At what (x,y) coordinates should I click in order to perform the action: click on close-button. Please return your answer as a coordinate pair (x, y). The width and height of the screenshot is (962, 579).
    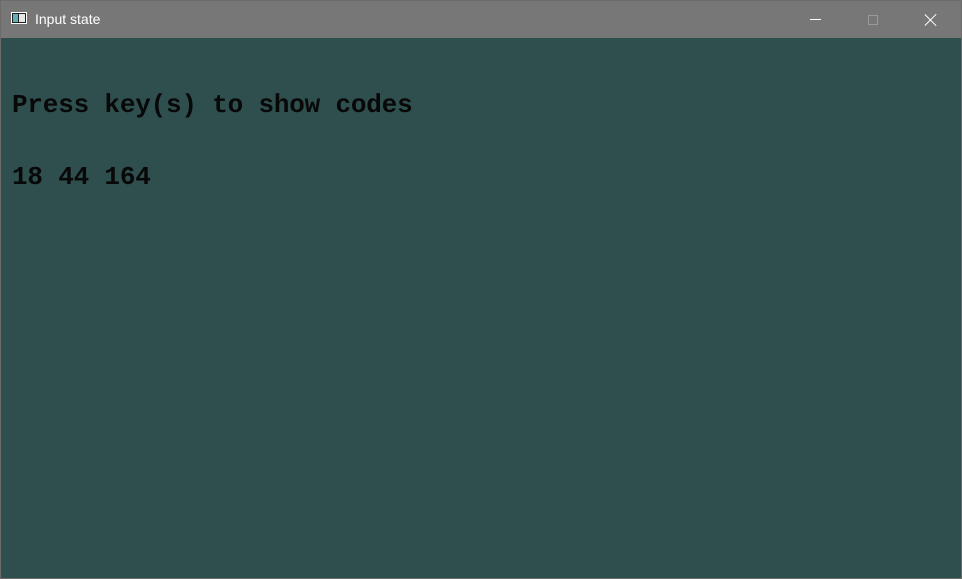
    Looking at the image, I should click on (931, 19).